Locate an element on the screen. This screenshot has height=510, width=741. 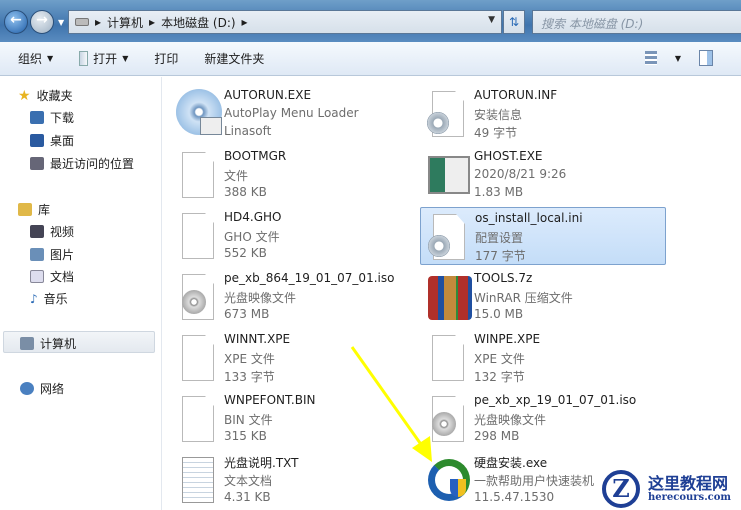
file-size: 298 MB is located at coordinates (497, 436).